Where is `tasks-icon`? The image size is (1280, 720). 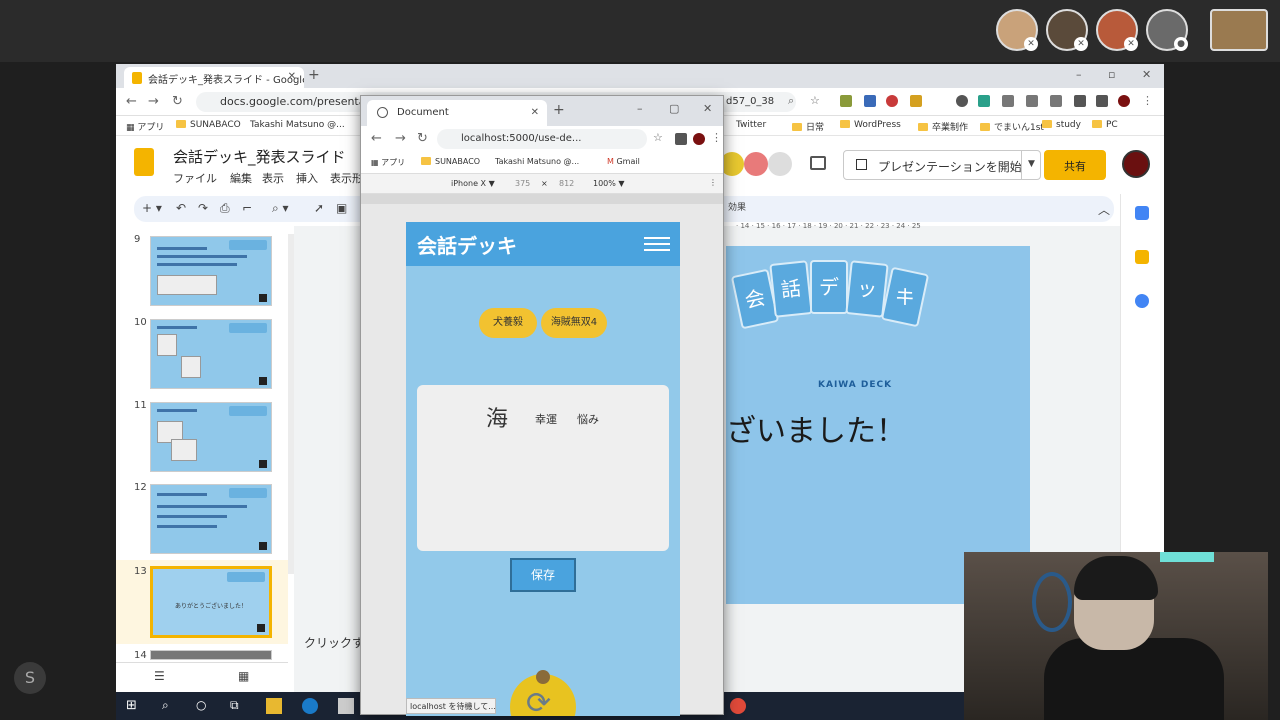
tasks-icon is located at coordinates (1142, 301).